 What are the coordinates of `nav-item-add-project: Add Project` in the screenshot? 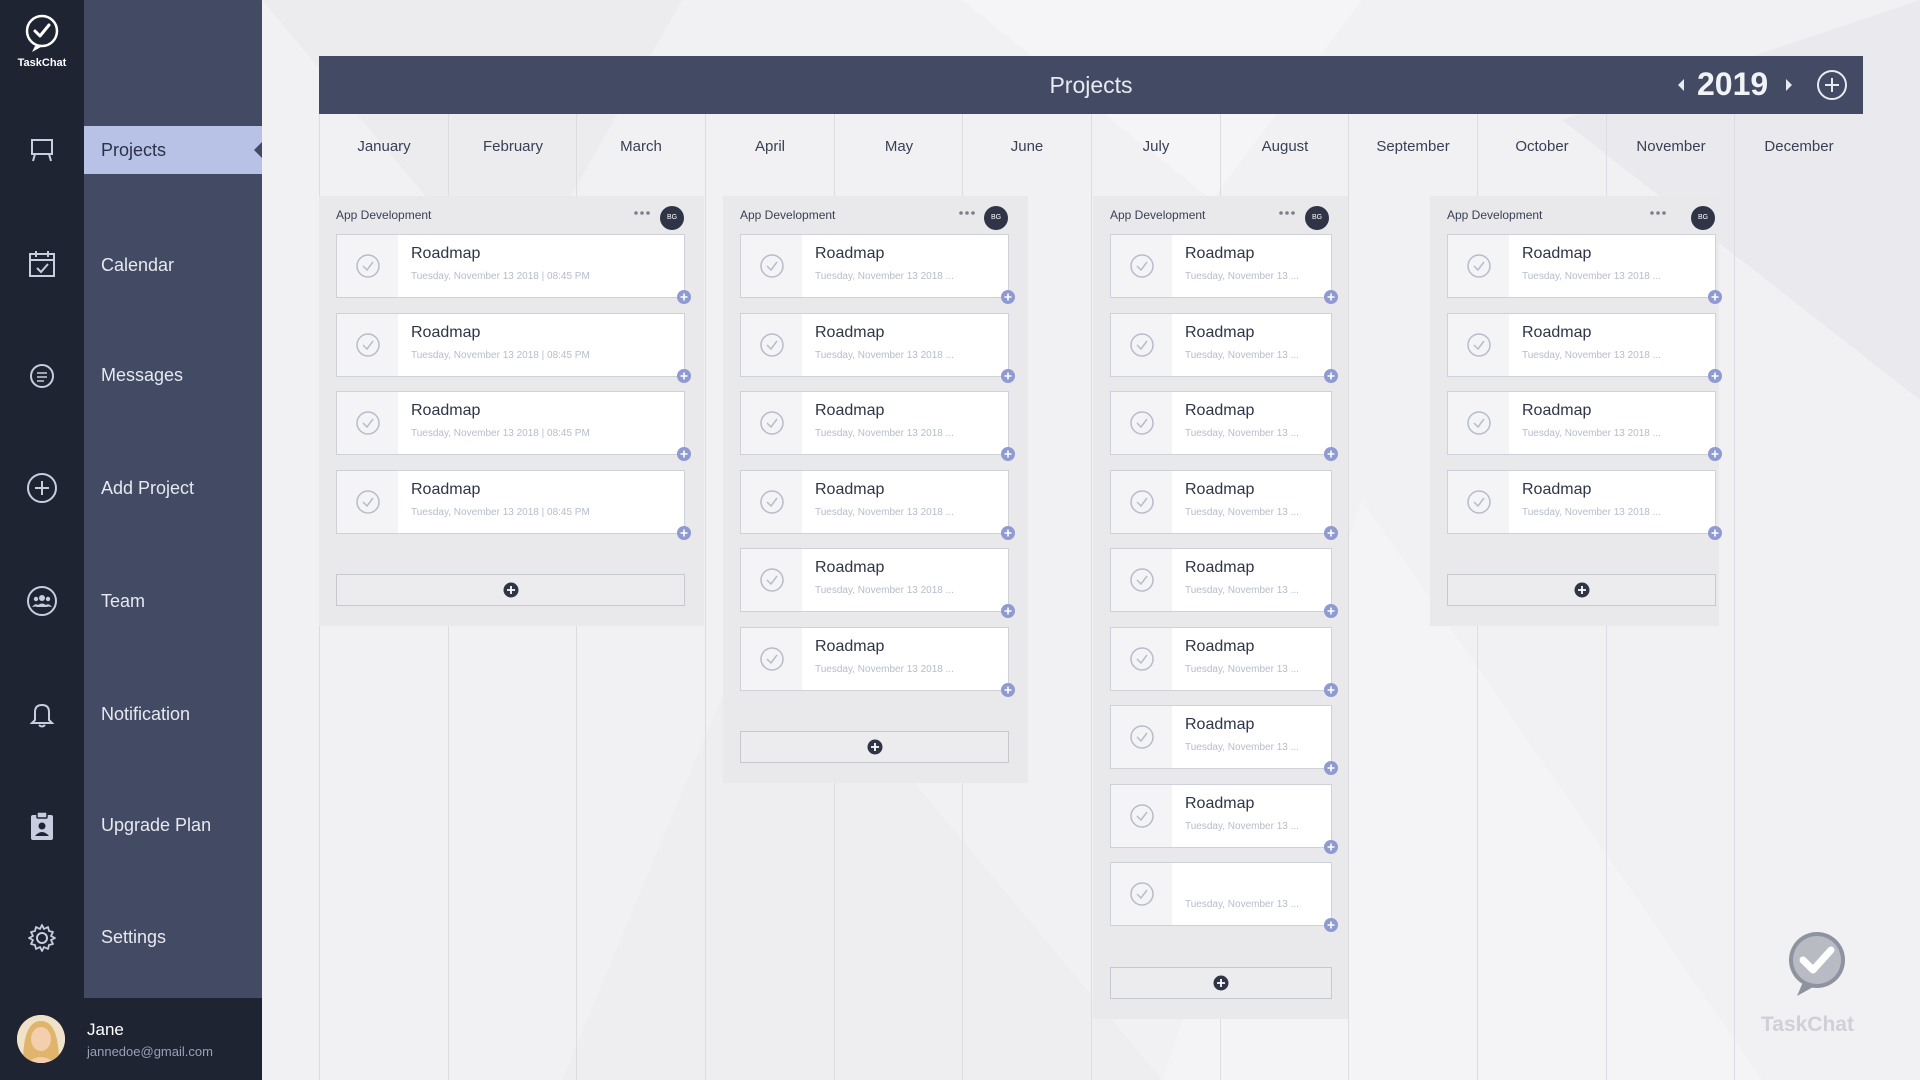 It's located at (173, 488).